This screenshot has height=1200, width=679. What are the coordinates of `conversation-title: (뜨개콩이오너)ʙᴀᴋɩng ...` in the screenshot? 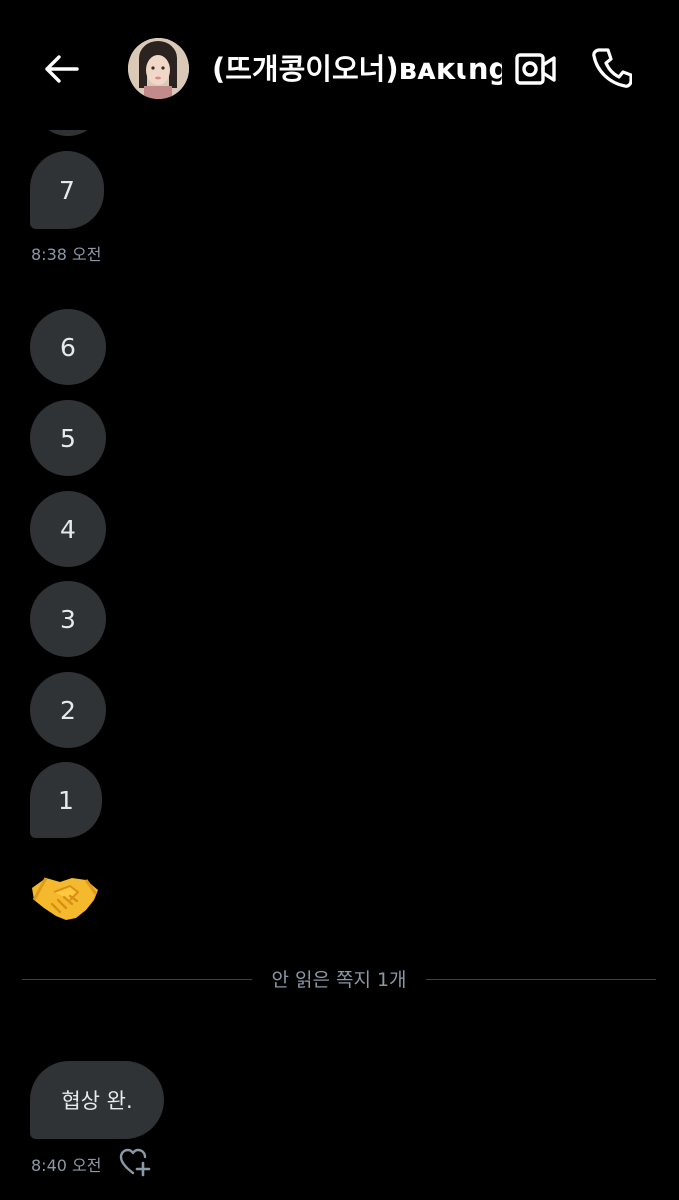 It's located at (357, 69).